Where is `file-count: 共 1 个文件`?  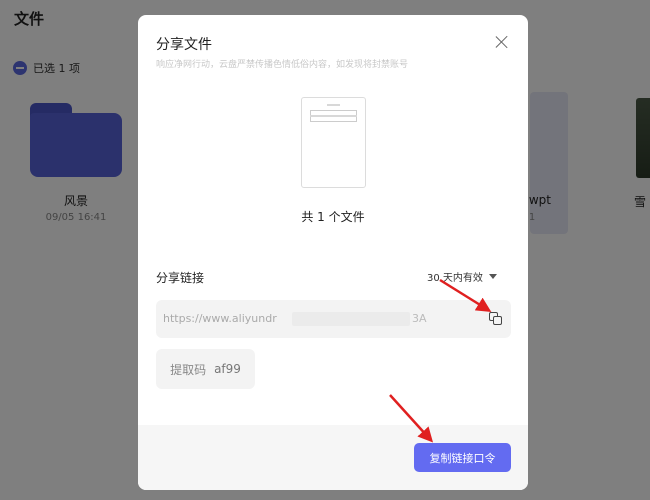
file-count: 共 1 个文件 is located at coordinates (333, 217).